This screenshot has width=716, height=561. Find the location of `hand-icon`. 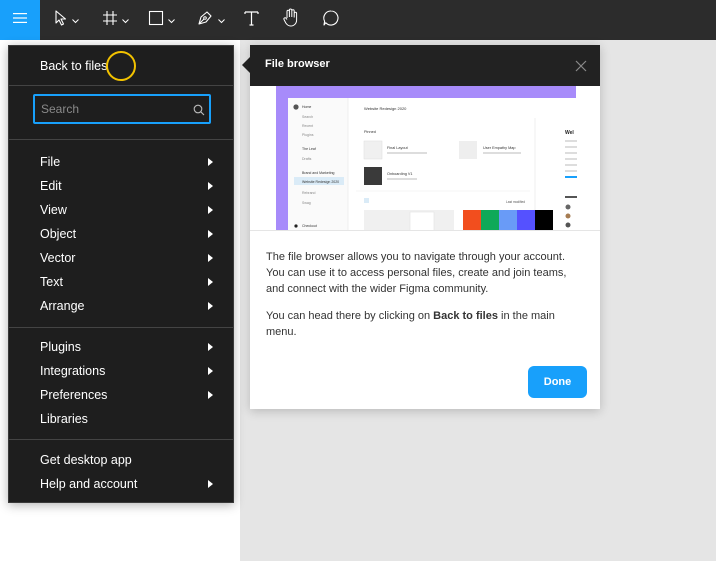

hand-icon is located at coordinates (291, 20).